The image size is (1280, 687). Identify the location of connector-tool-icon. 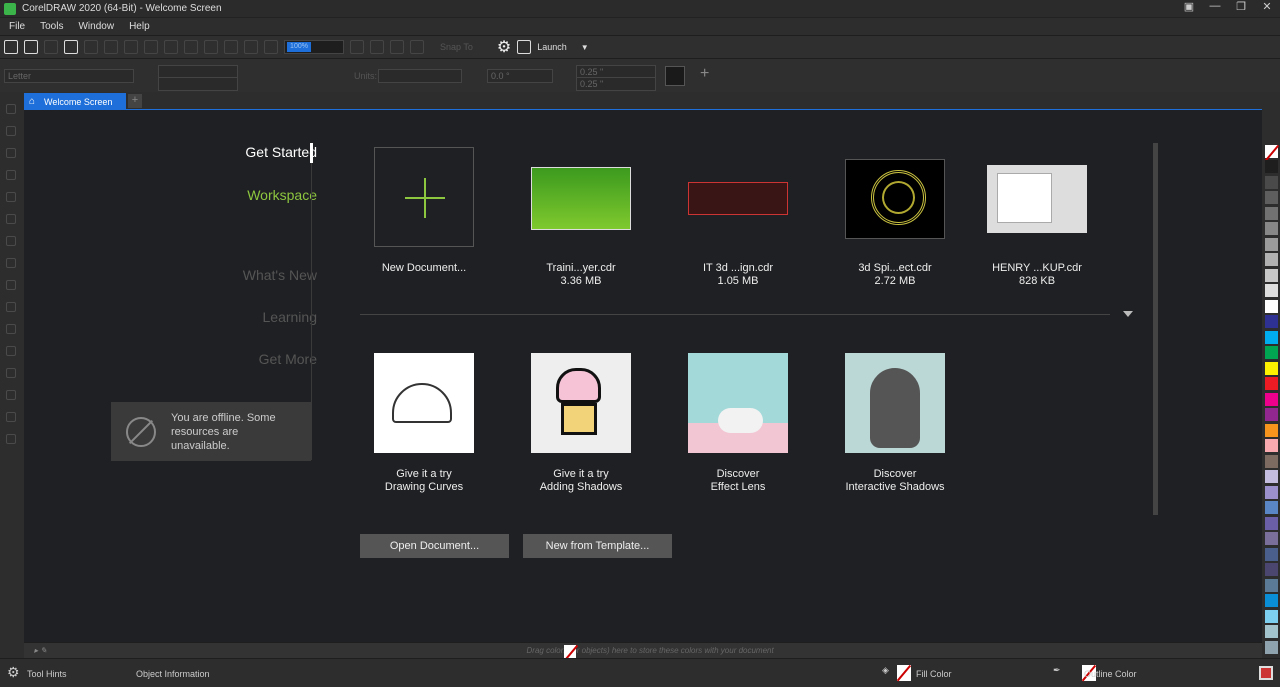
(11, 351).